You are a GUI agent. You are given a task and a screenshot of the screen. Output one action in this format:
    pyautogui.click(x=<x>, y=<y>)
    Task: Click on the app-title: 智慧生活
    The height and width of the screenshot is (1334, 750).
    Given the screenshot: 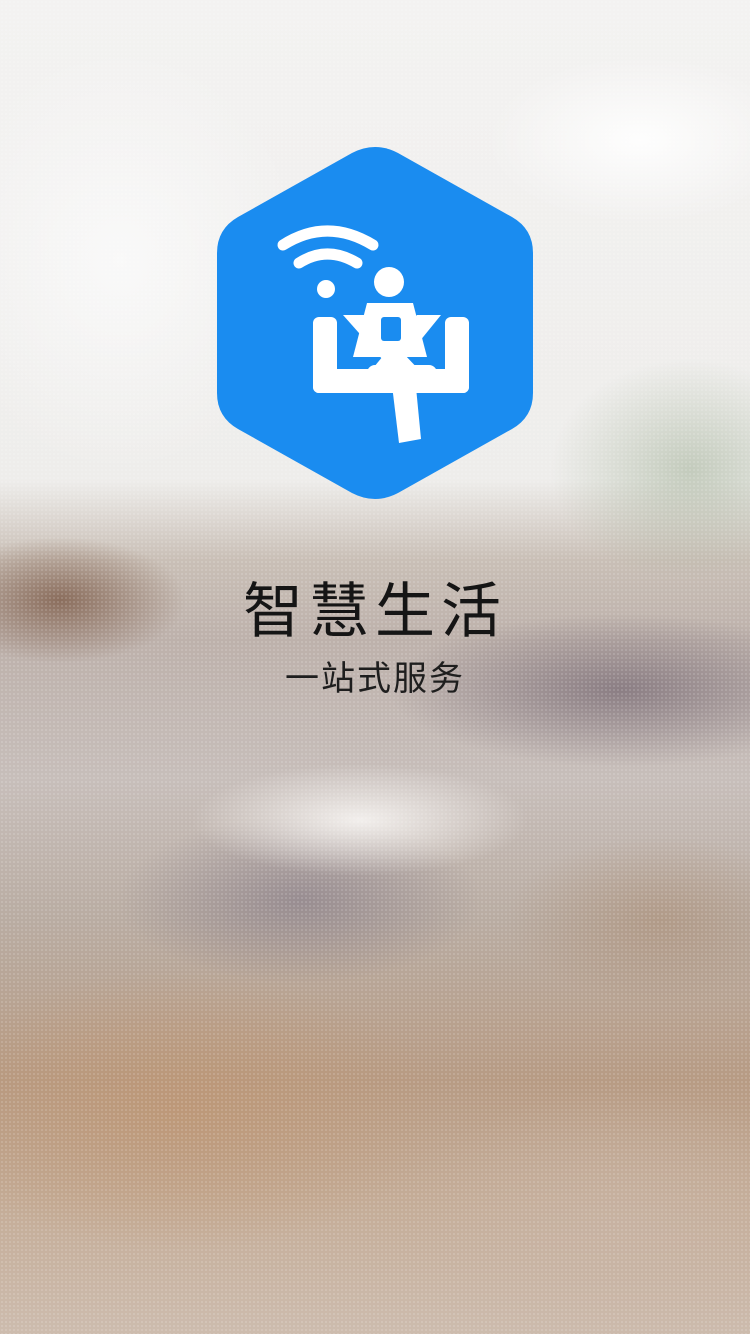 What is the action you would take?
    pyautogui.click(x=375, y=612)
    